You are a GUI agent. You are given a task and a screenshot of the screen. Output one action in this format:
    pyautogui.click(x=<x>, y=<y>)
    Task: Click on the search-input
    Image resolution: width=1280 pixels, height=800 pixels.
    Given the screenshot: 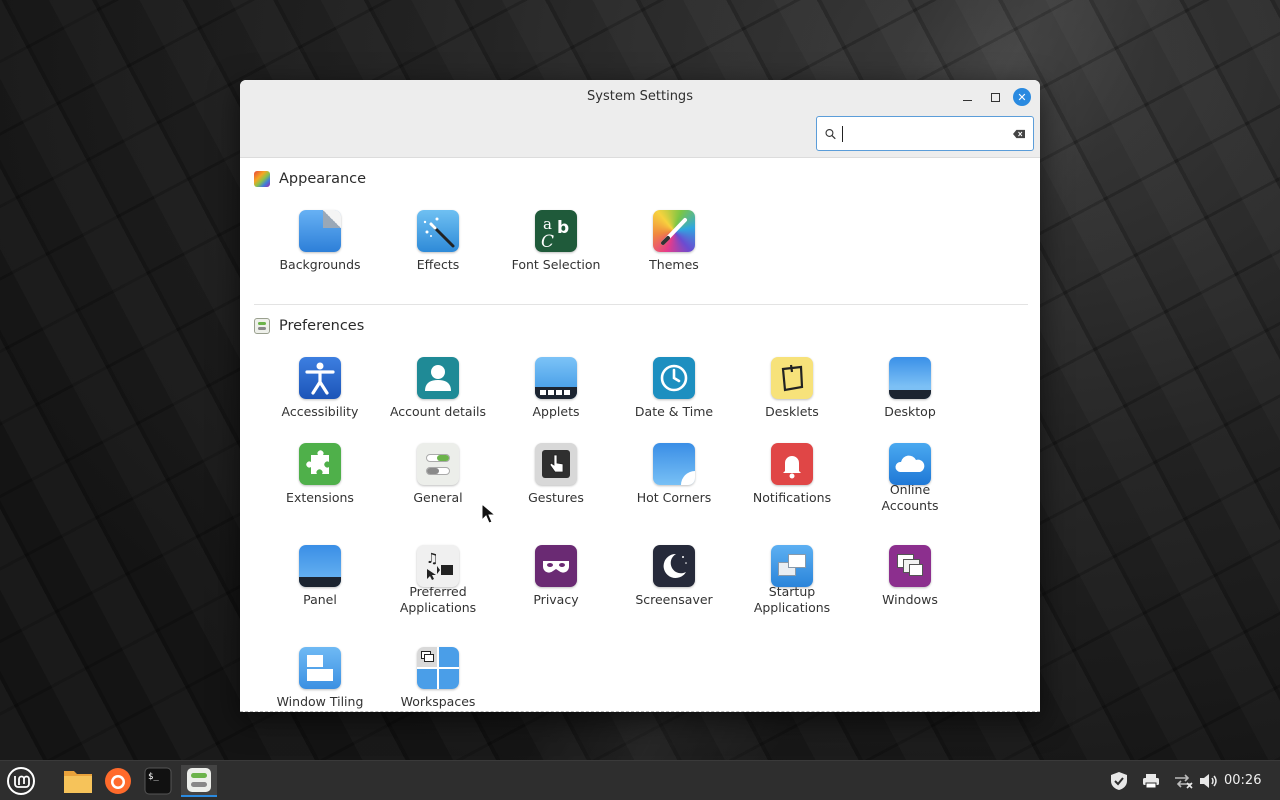 What is the action you would take?
    pyautogui.click(x=927, y=133)
    